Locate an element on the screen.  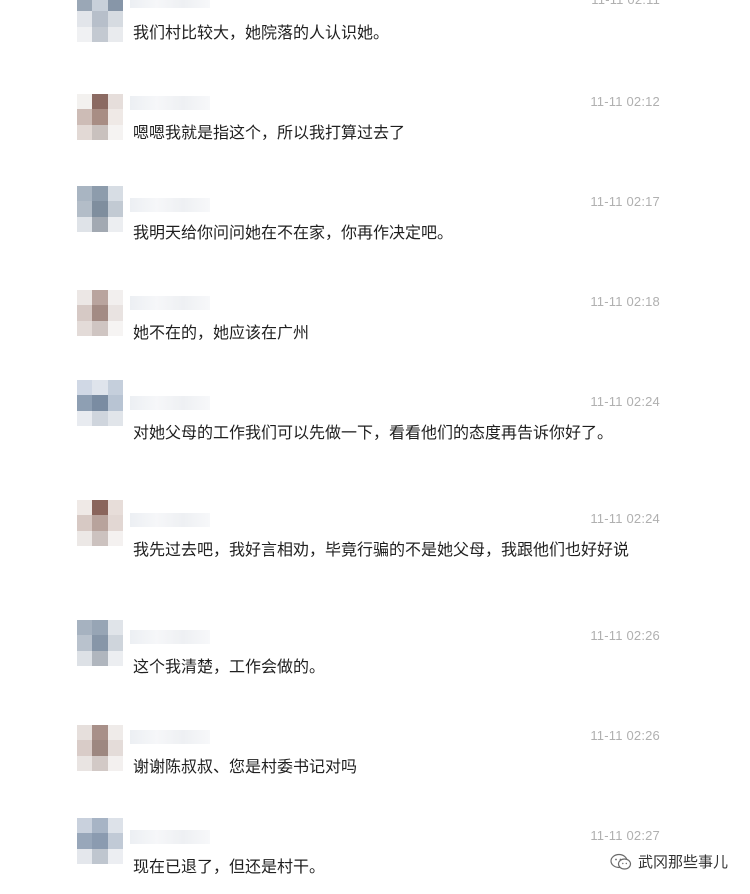
comment-text: 嗯嗯我就是指这个，所以我打算过去了 is located at coordinates (269, 132).